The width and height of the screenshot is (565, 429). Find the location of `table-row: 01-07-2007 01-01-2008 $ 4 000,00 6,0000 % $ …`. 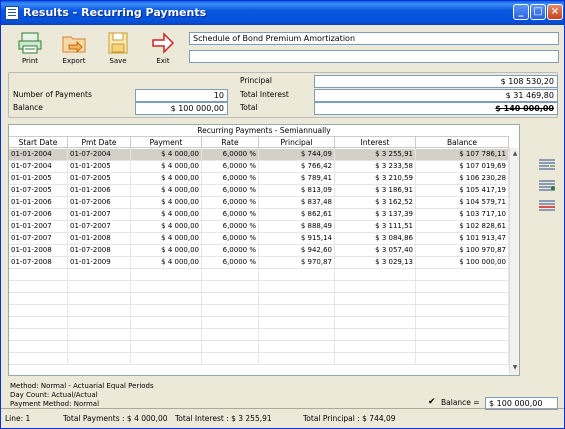

table-row: 01-07-2007 01-01-2008 $ 4 000,00 6,0000 % $ … is located at coordinates (259, 239).